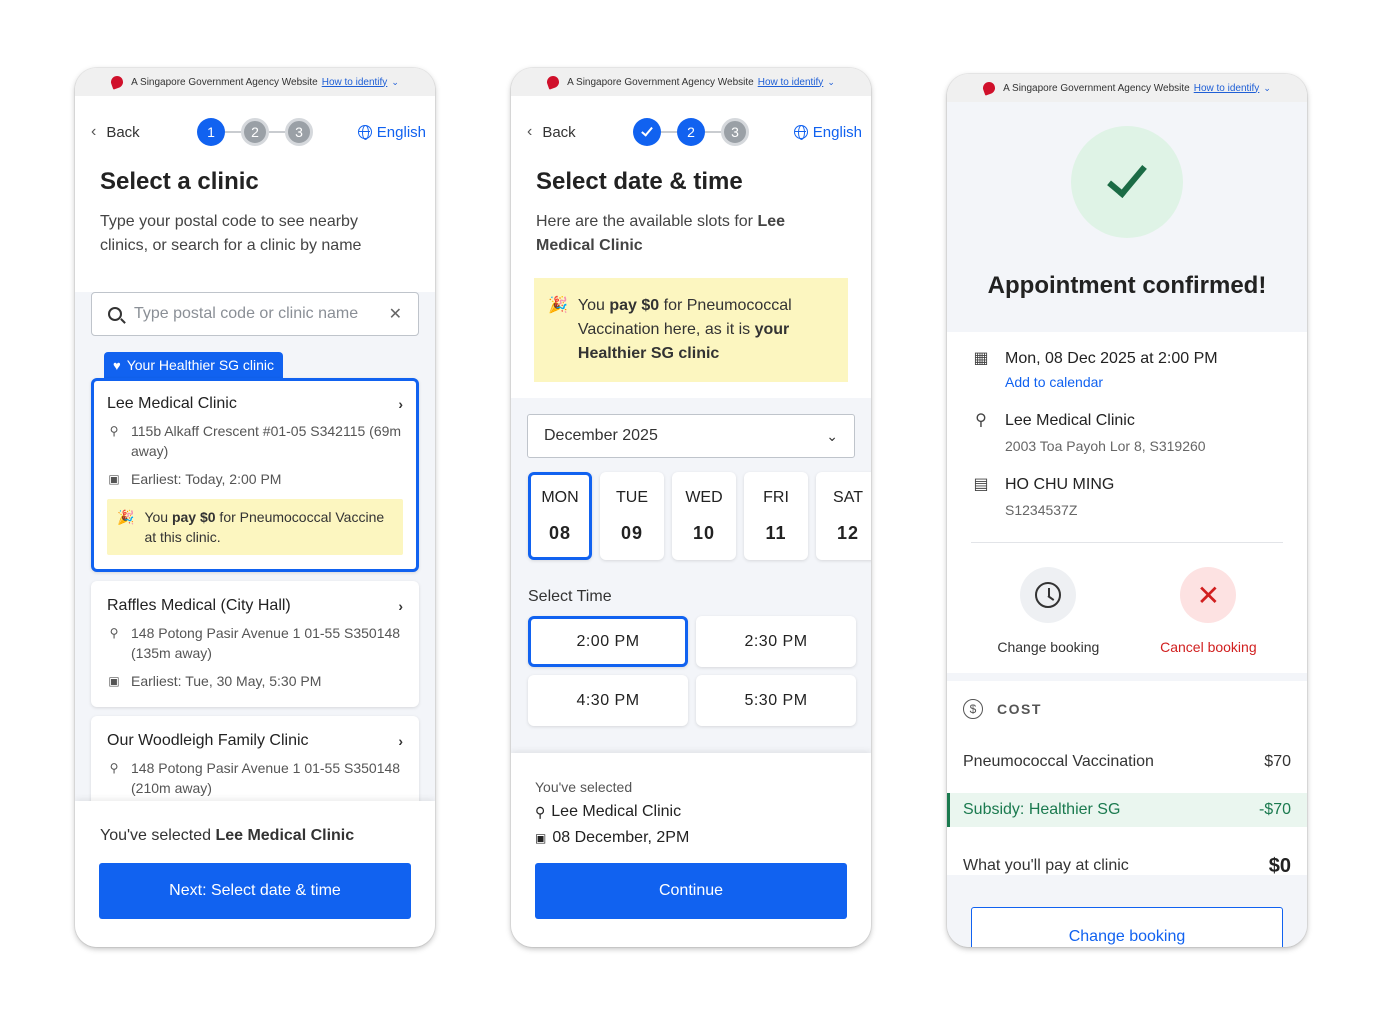  Describe the element at coordinates (1127, 182) in the screenshot. I see `success-check-icon` at that location.